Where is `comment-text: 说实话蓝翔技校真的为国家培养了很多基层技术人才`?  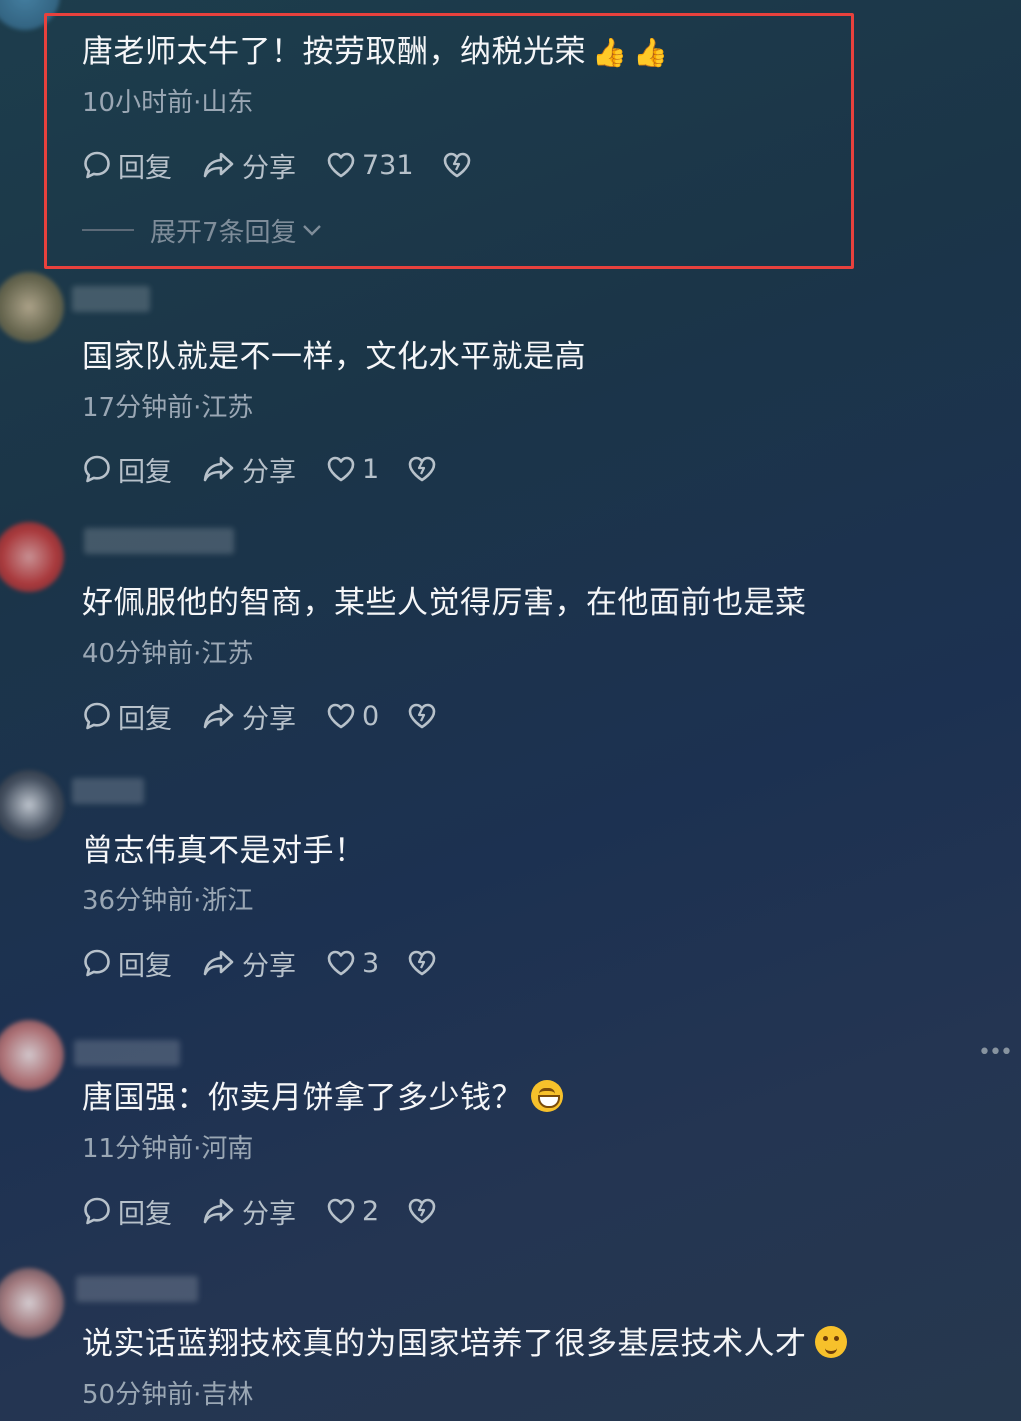
comment-text: 说实话蓝翔技校真的为国家培养了很多基层技术人才 is located at coordinates (464, 1344).